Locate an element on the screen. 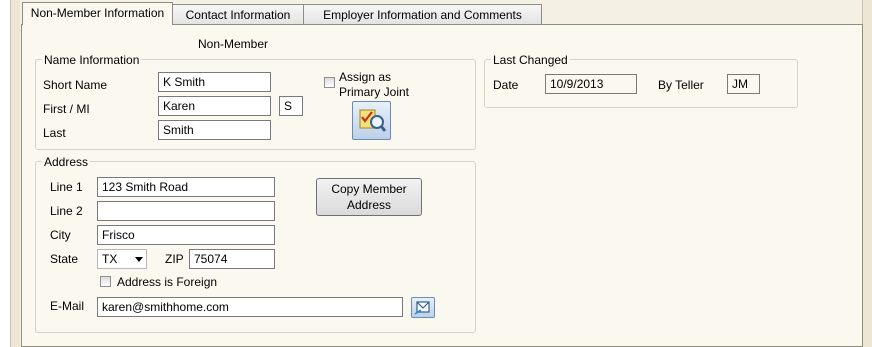 The image size is (872, 347). short-name-field: K Smith is located at coordinates (214, 82).